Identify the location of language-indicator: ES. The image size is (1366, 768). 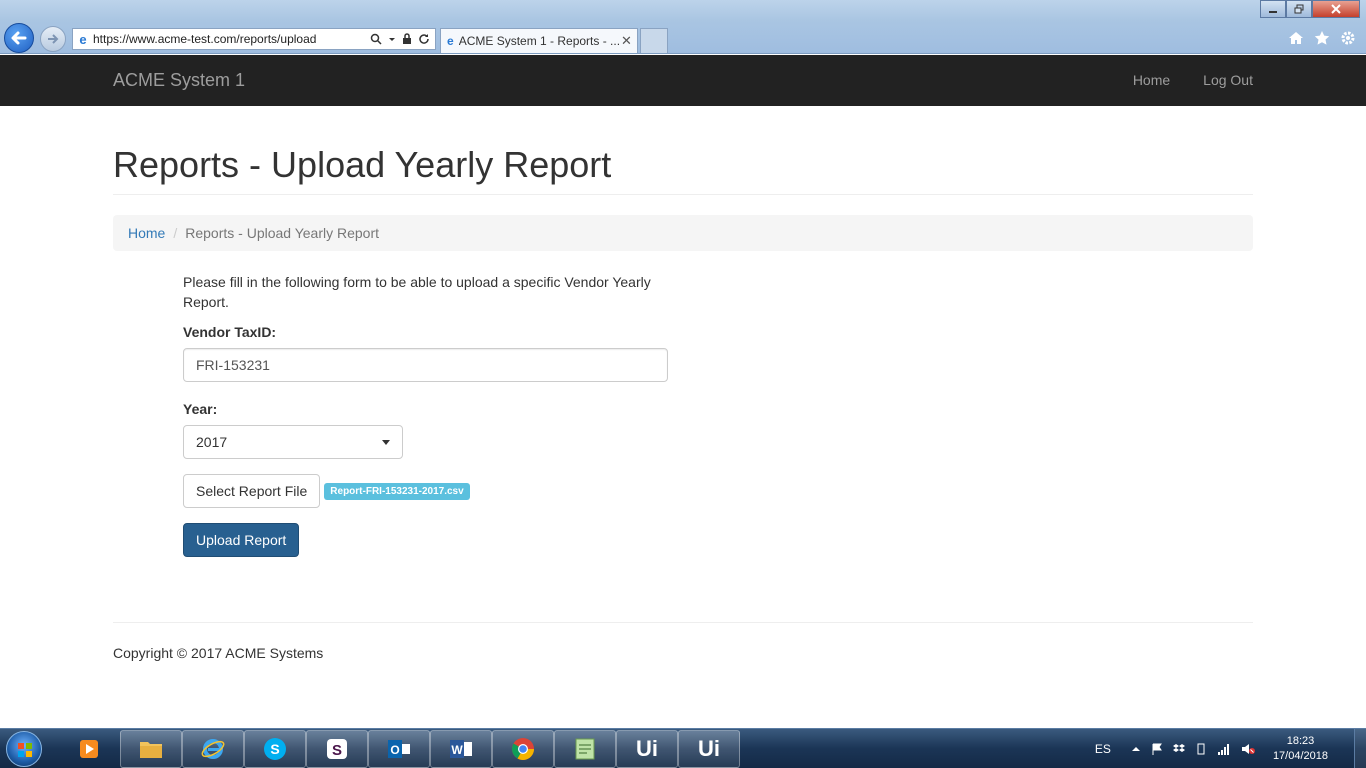
(1103, 749).